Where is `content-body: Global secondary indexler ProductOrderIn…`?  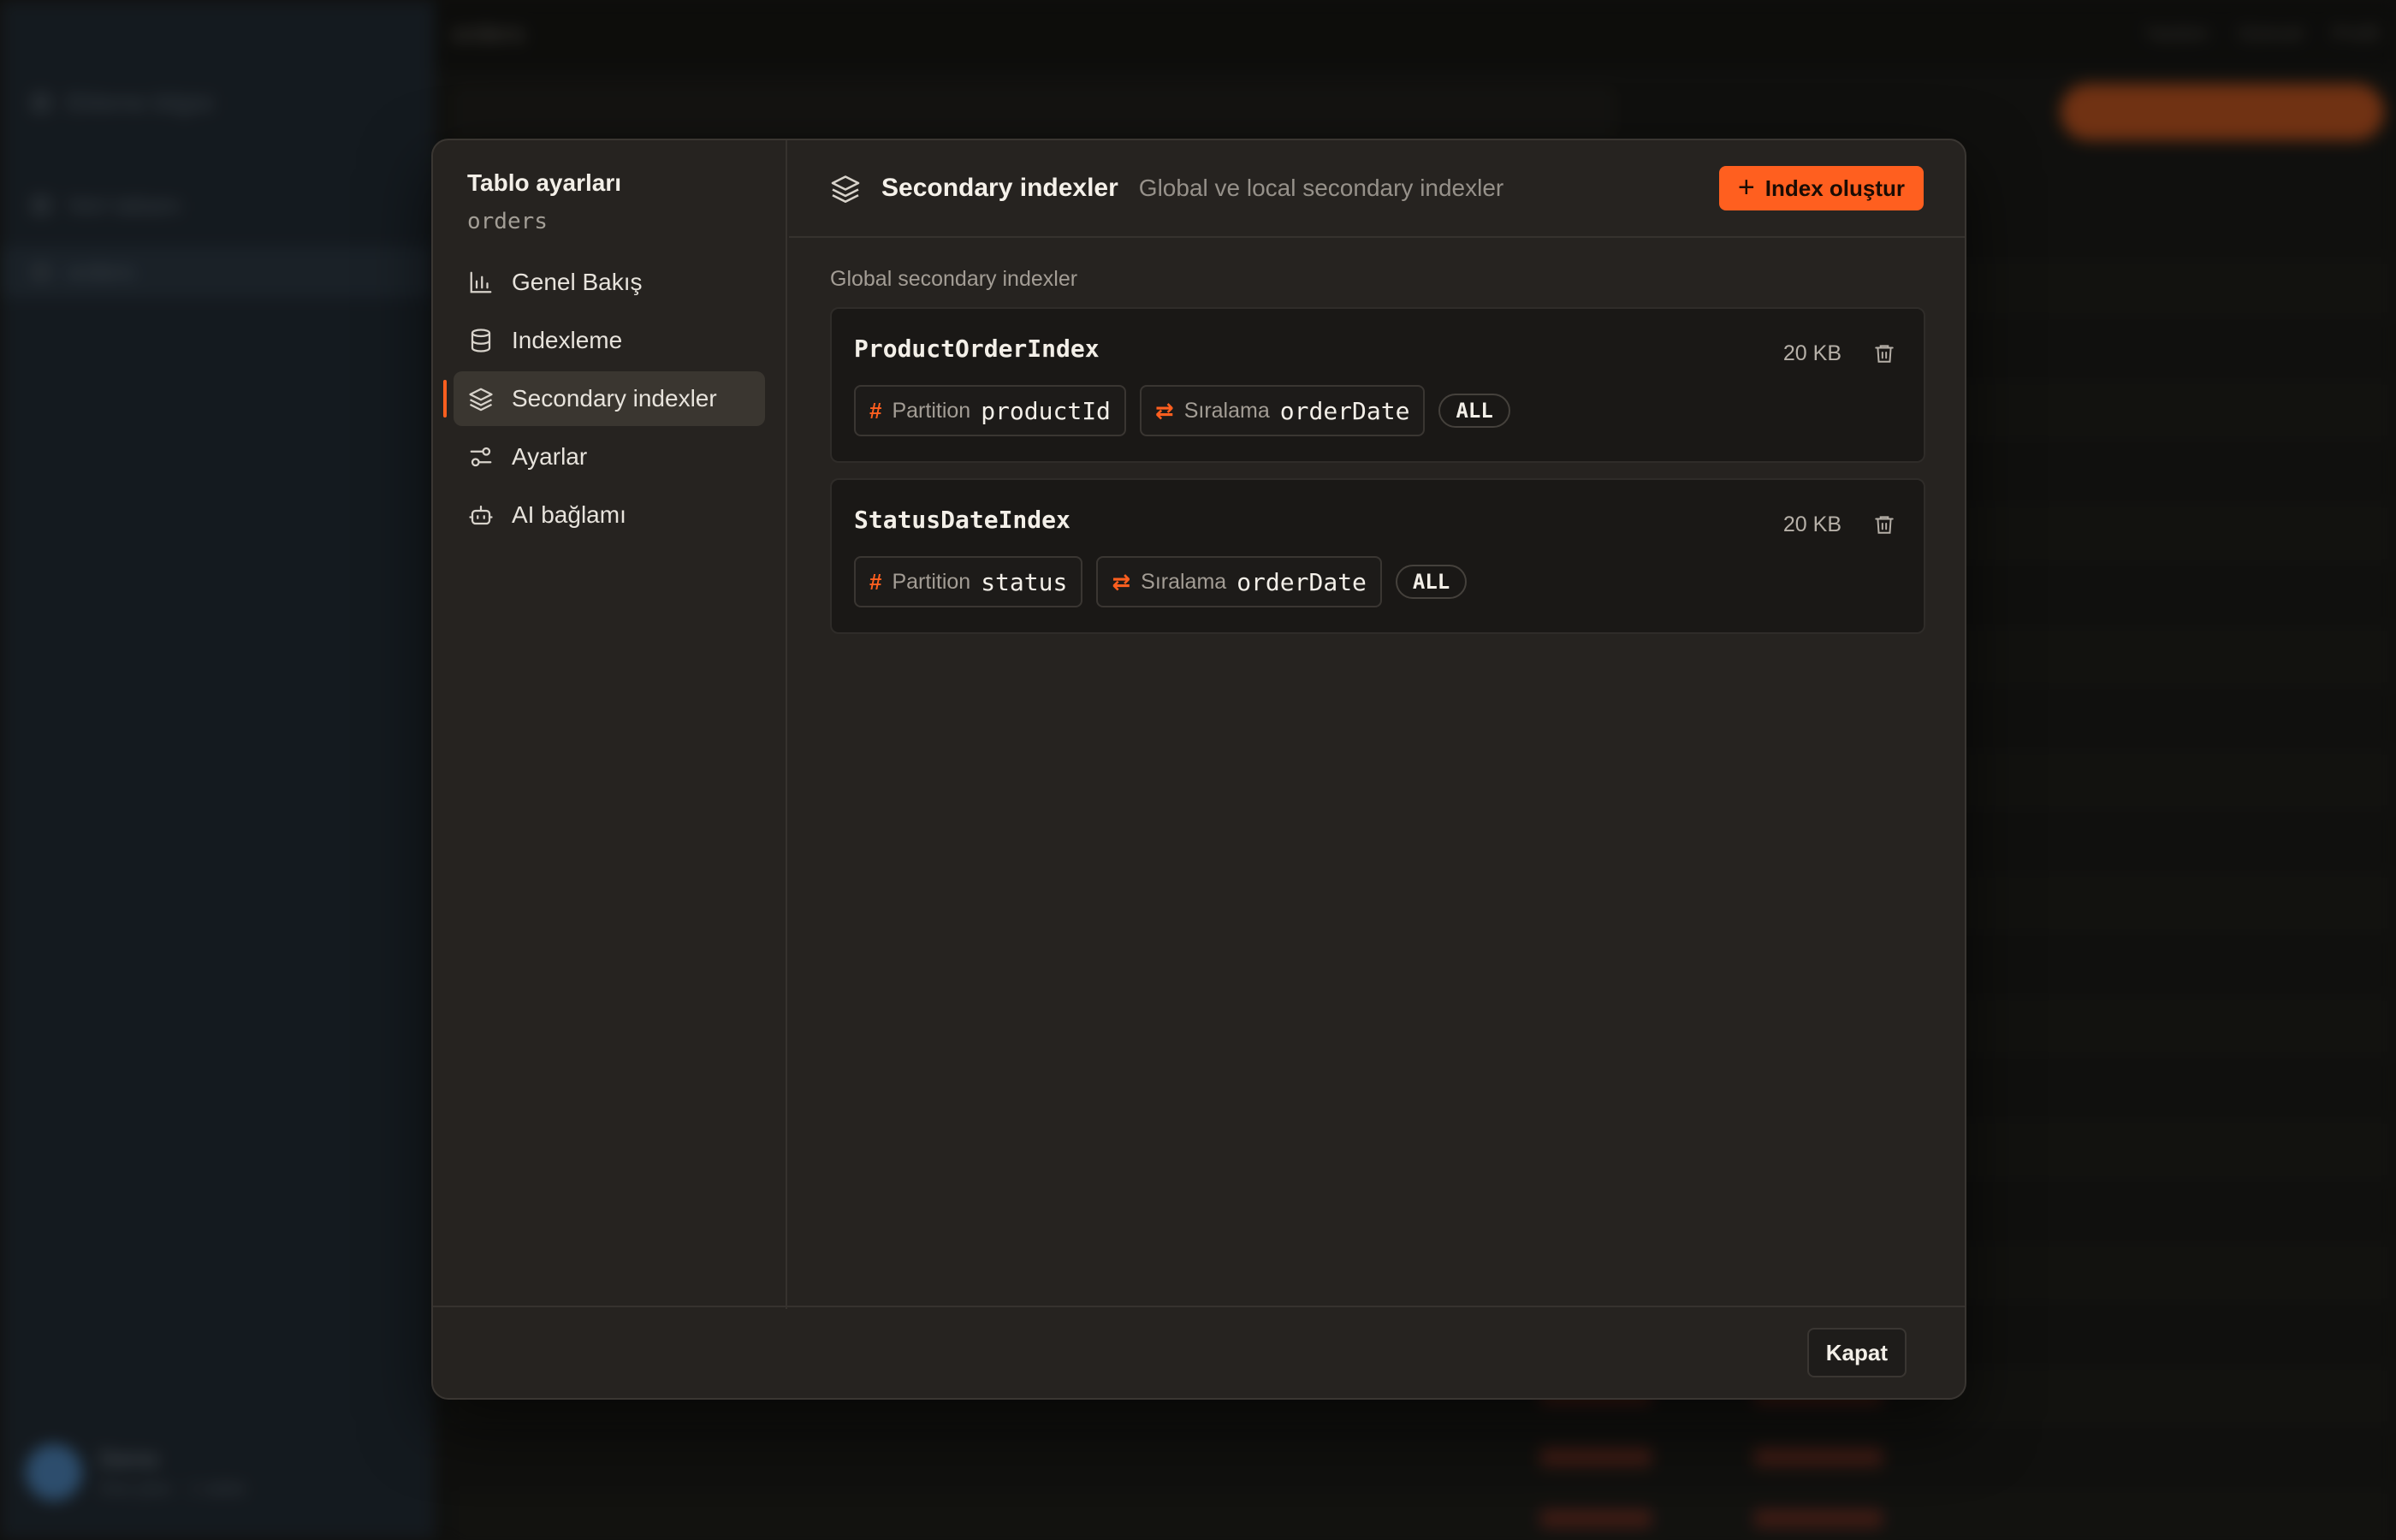
content-body: Global secondary indexler ProductOrderIn… is located at coordinates (1377, 436).